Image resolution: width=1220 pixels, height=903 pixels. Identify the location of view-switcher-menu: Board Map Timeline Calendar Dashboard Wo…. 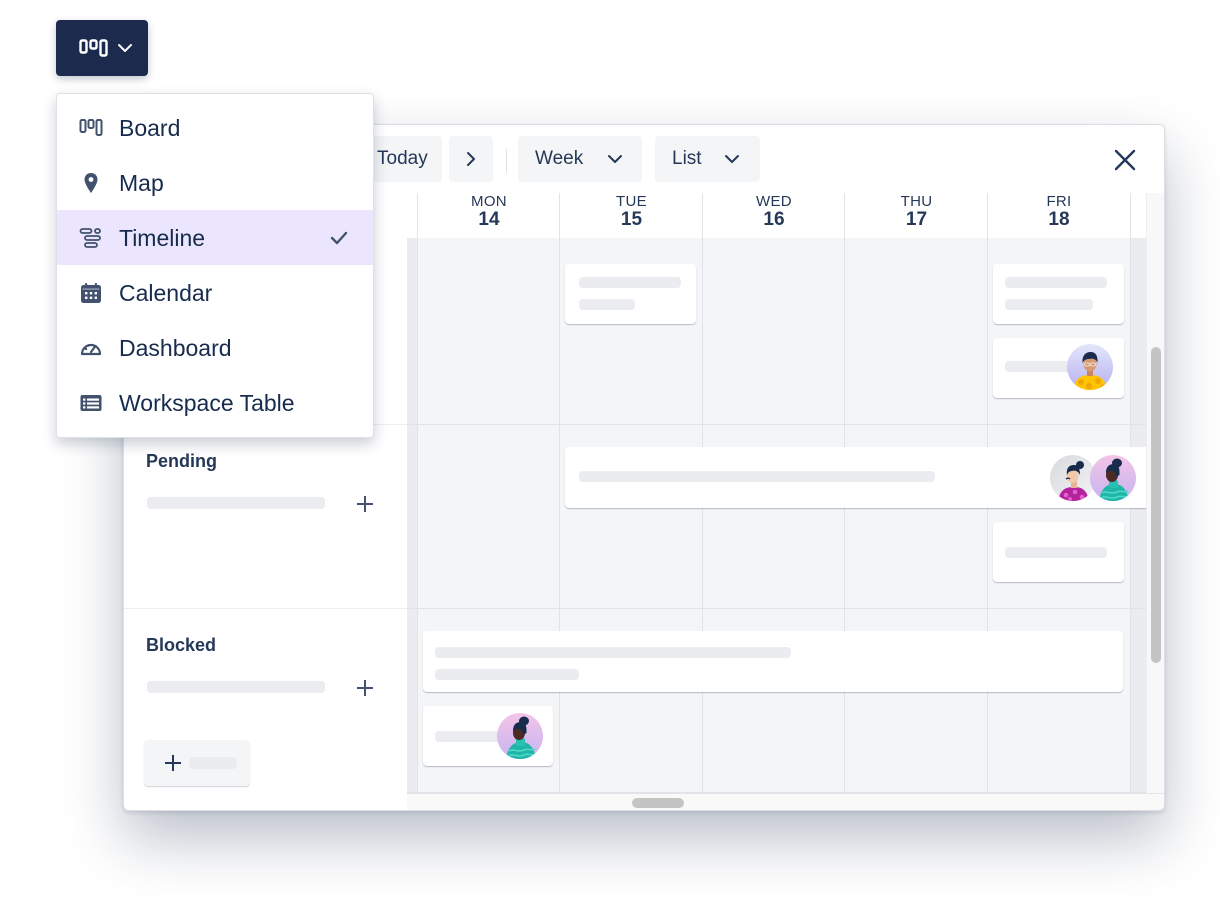
(215, 265).